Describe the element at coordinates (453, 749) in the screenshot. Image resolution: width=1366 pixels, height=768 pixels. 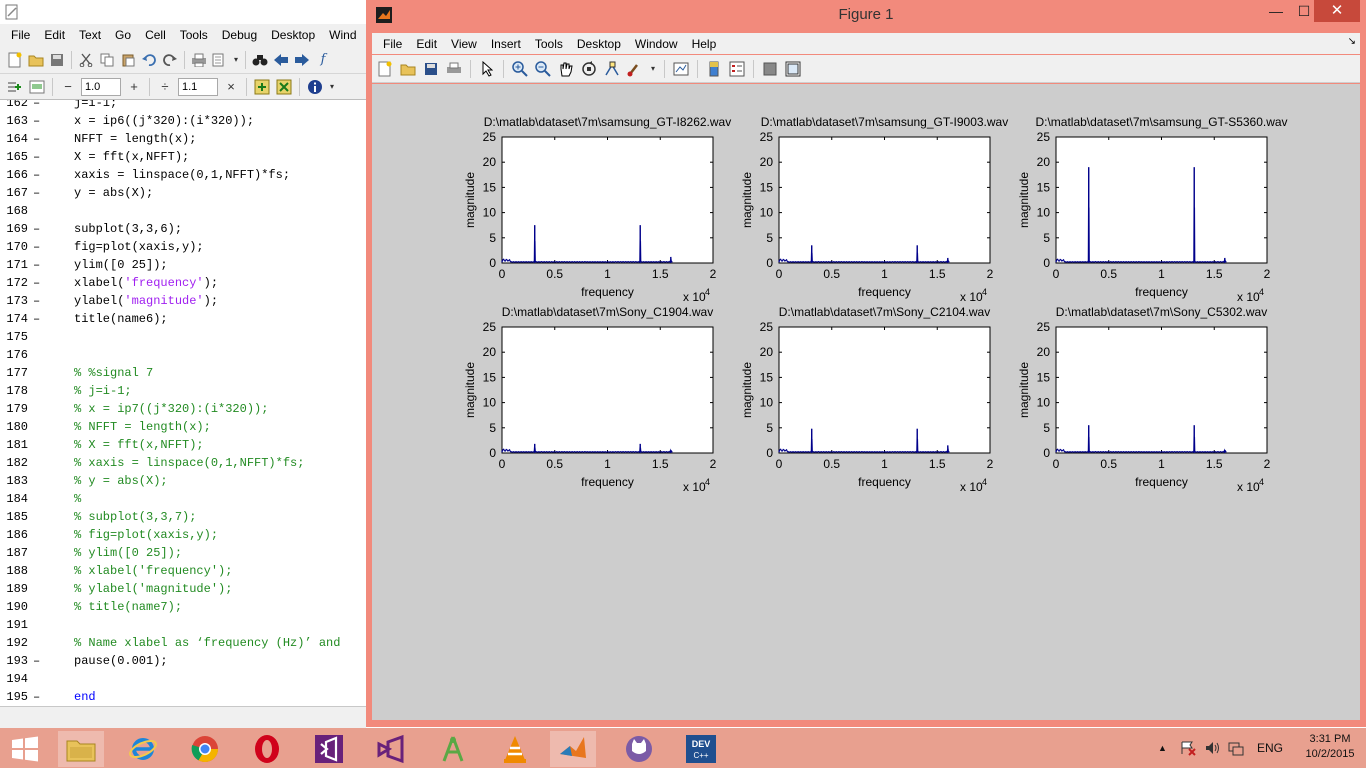
I see `android-studio-icon` at that location.